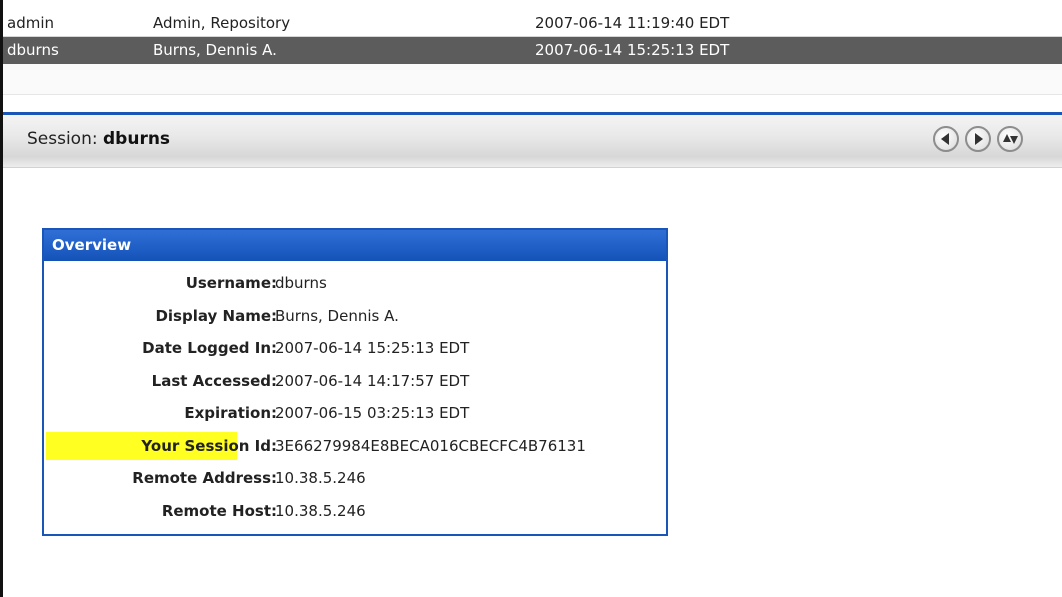 The image size is (1062, 597). Describe the element at coordinates (430, 445) in the screenshot. I see `field-value: 3E66279984E8BECA016CBECFC4B76131` at that location.